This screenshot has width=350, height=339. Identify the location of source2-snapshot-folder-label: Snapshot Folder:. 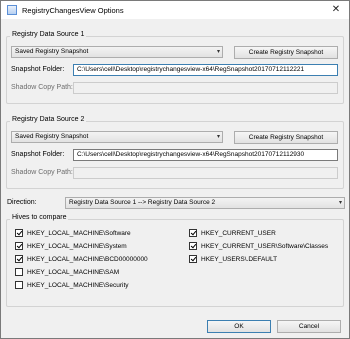
(38, 154).